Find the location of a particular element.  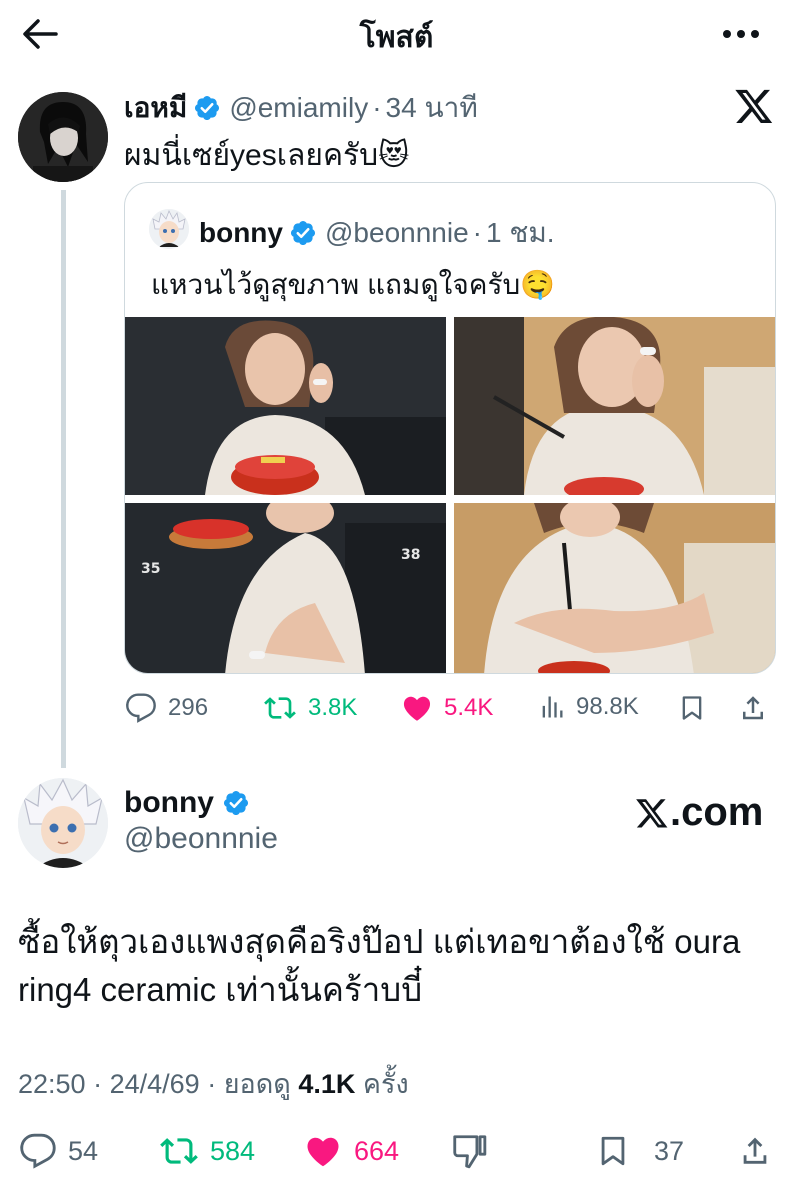

views-button: 98.8K is located at coordinates (588, 707).